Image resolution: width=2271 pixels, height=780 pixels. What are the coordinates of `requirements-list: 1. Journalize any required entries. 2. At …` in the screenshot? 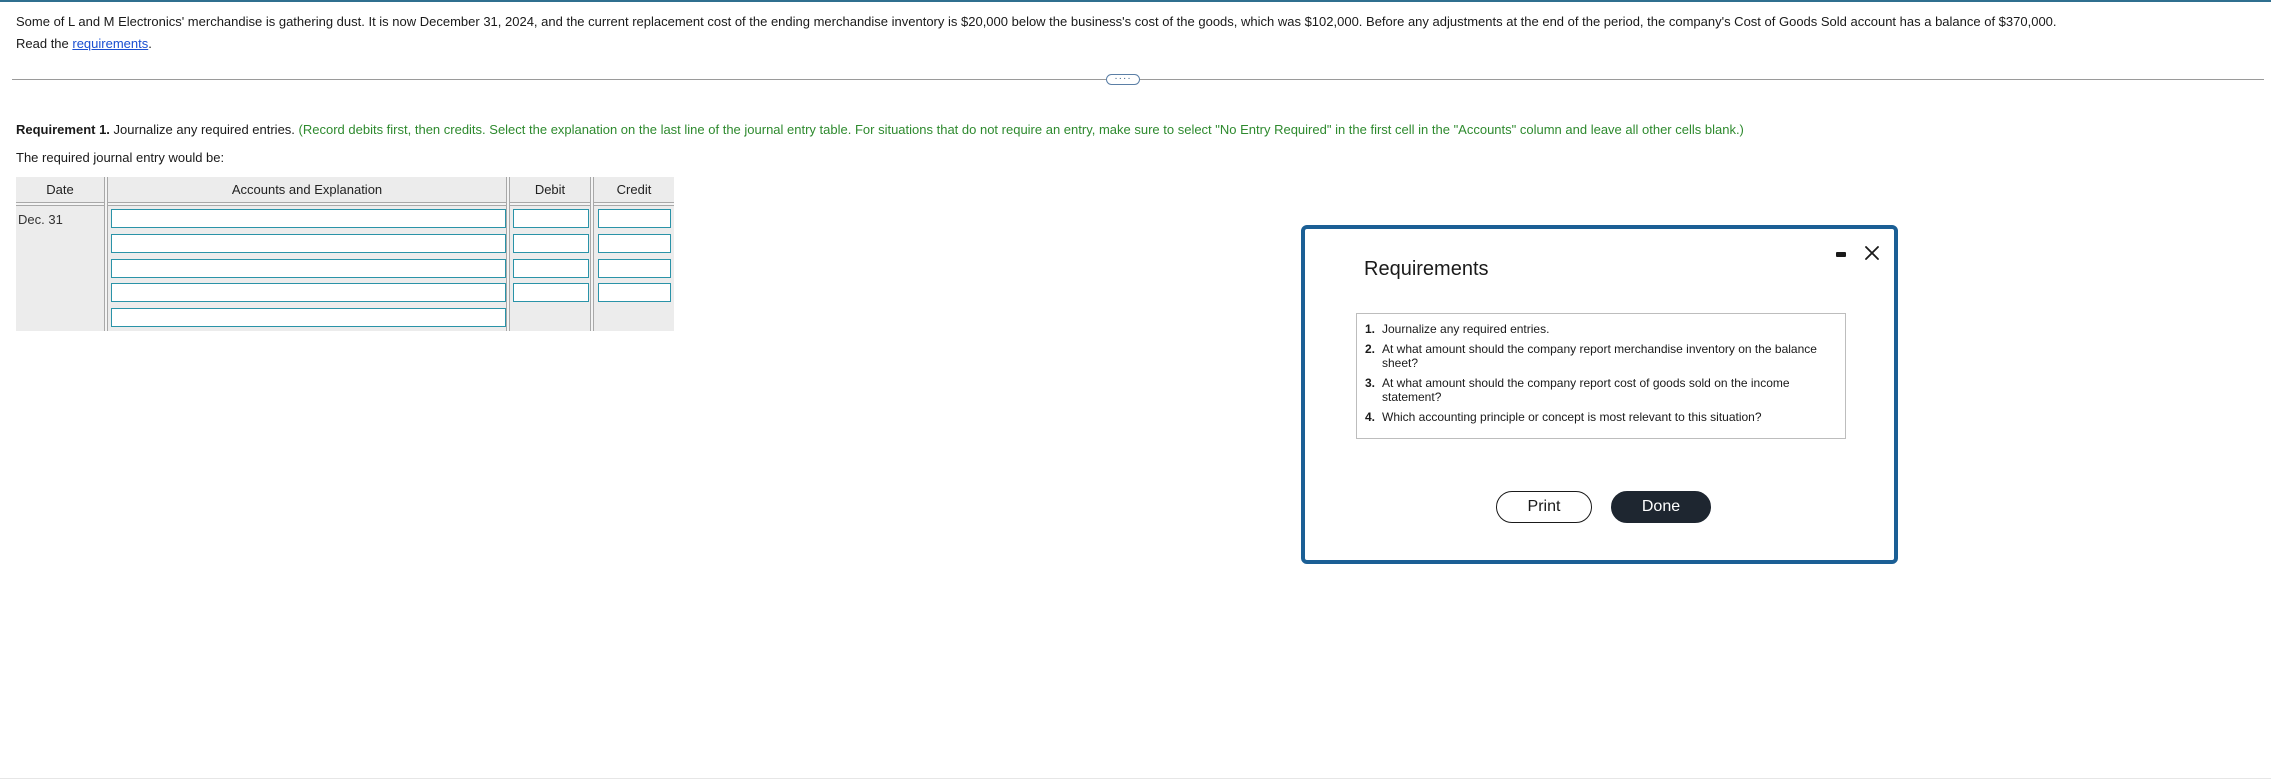 It's located at (1601, 376).